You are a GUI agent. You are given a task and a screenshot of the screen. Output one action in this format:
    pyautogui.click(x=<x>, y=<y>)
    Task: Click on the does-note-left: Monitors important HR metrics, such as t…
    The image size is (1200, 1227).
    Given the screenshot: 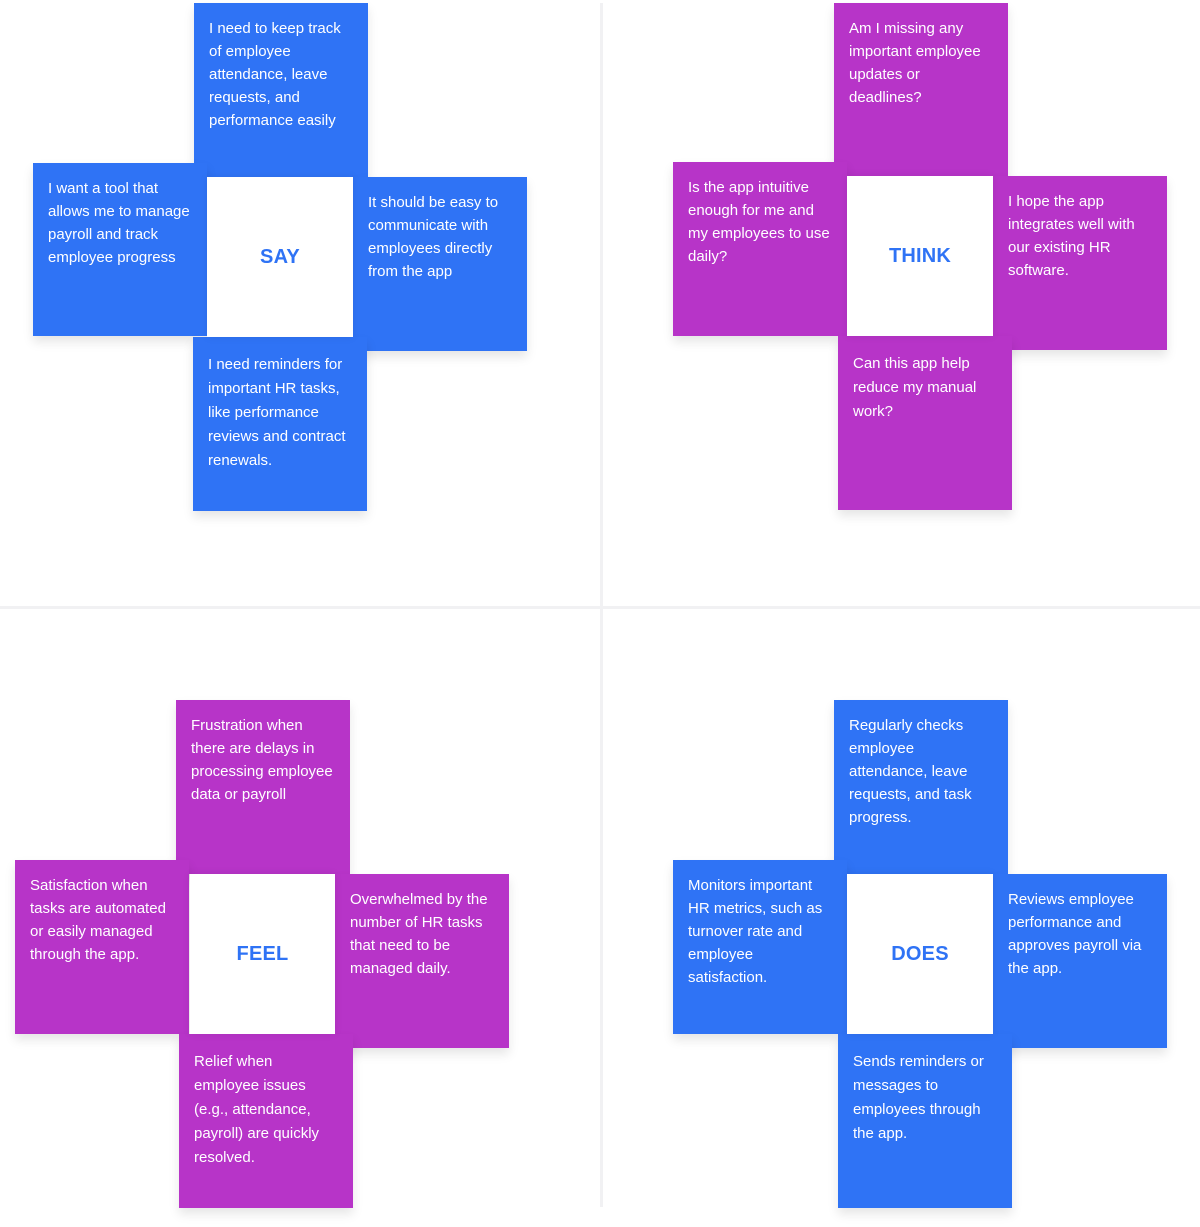 What is the action you would take?
    pyautogui.click(x=760, y=947)
    